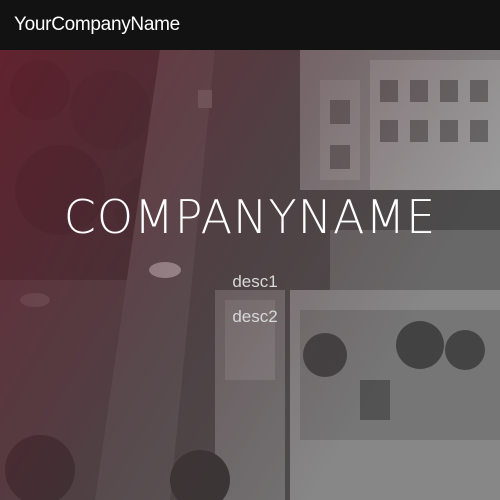  I want to click on hero-description-2: desc2, so click(255, 316).